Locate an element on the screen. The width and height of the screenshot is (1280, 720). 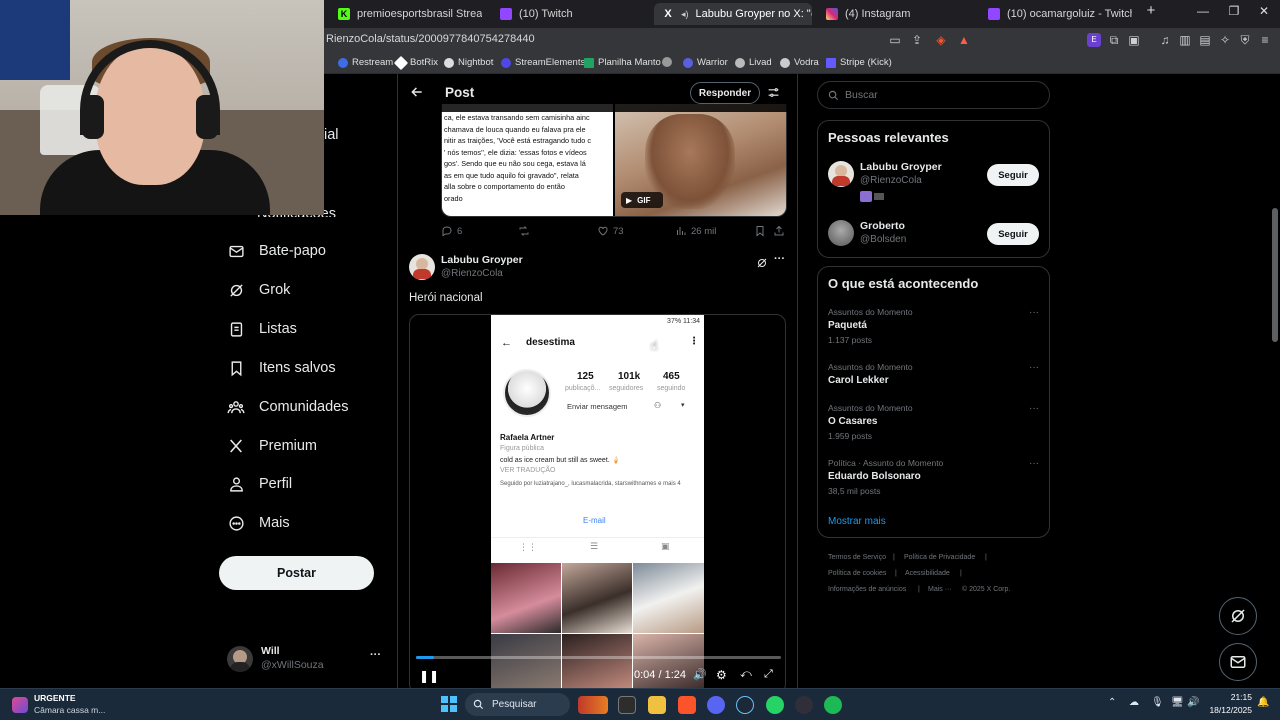
nav-item-profile: Perfil is located at coordinates (259, 484).